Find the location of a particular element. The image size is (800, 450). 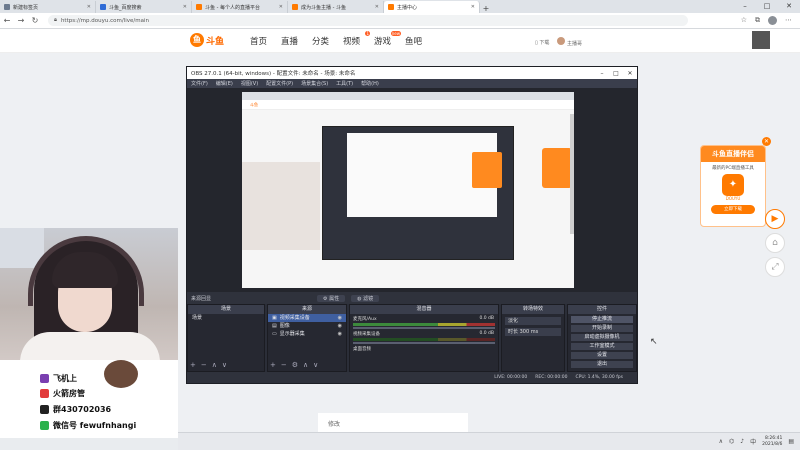

scene-item: 场景 is located at coordinates (226, 318).